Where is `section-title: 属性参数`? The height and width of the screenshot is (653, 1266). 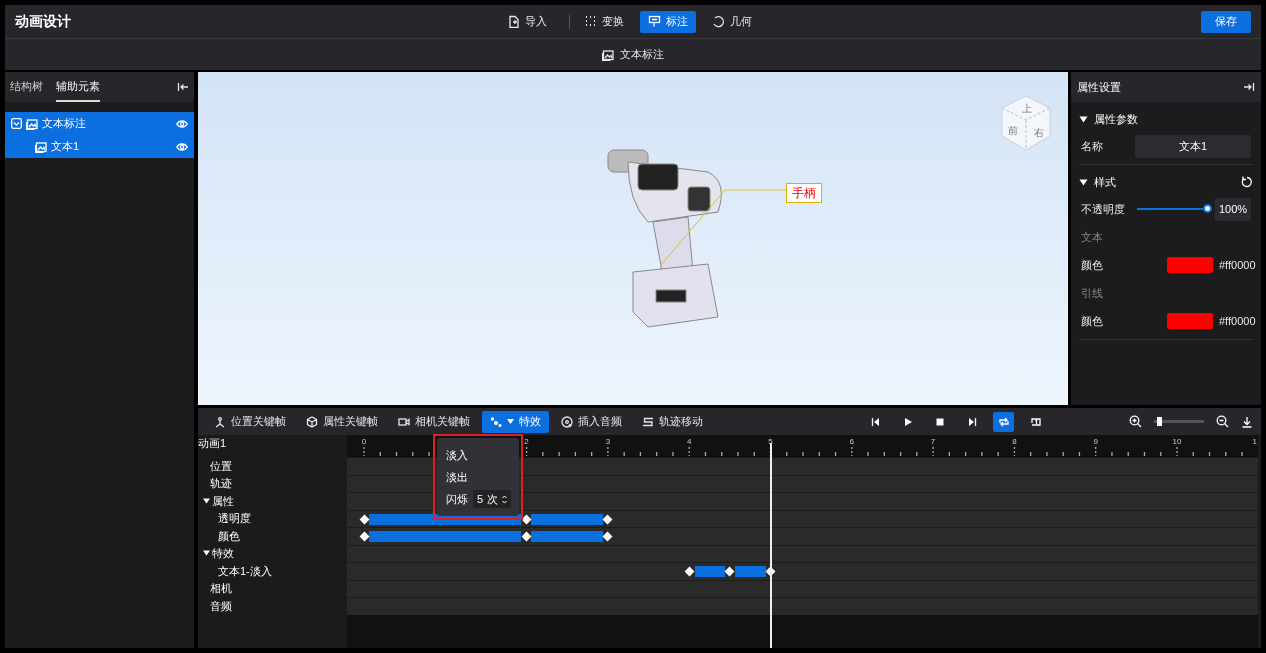 section-title: 属性参数 is located at coordinates (1116, 119).